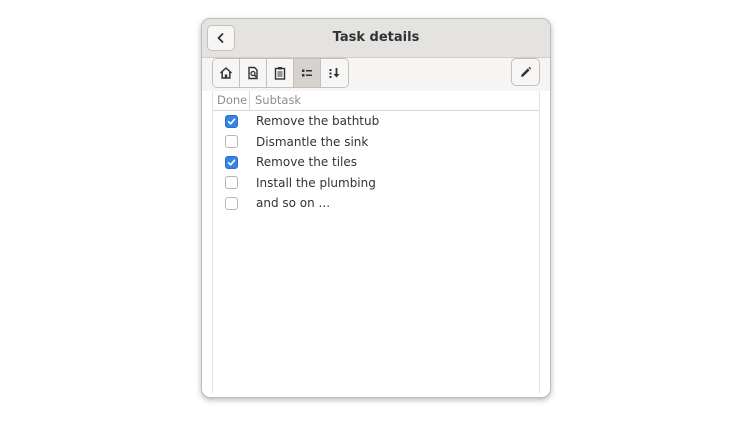 The height and width of the screenshot is (423, 752). I want to click on table-row: Remove the tiles, so click(376, 162).